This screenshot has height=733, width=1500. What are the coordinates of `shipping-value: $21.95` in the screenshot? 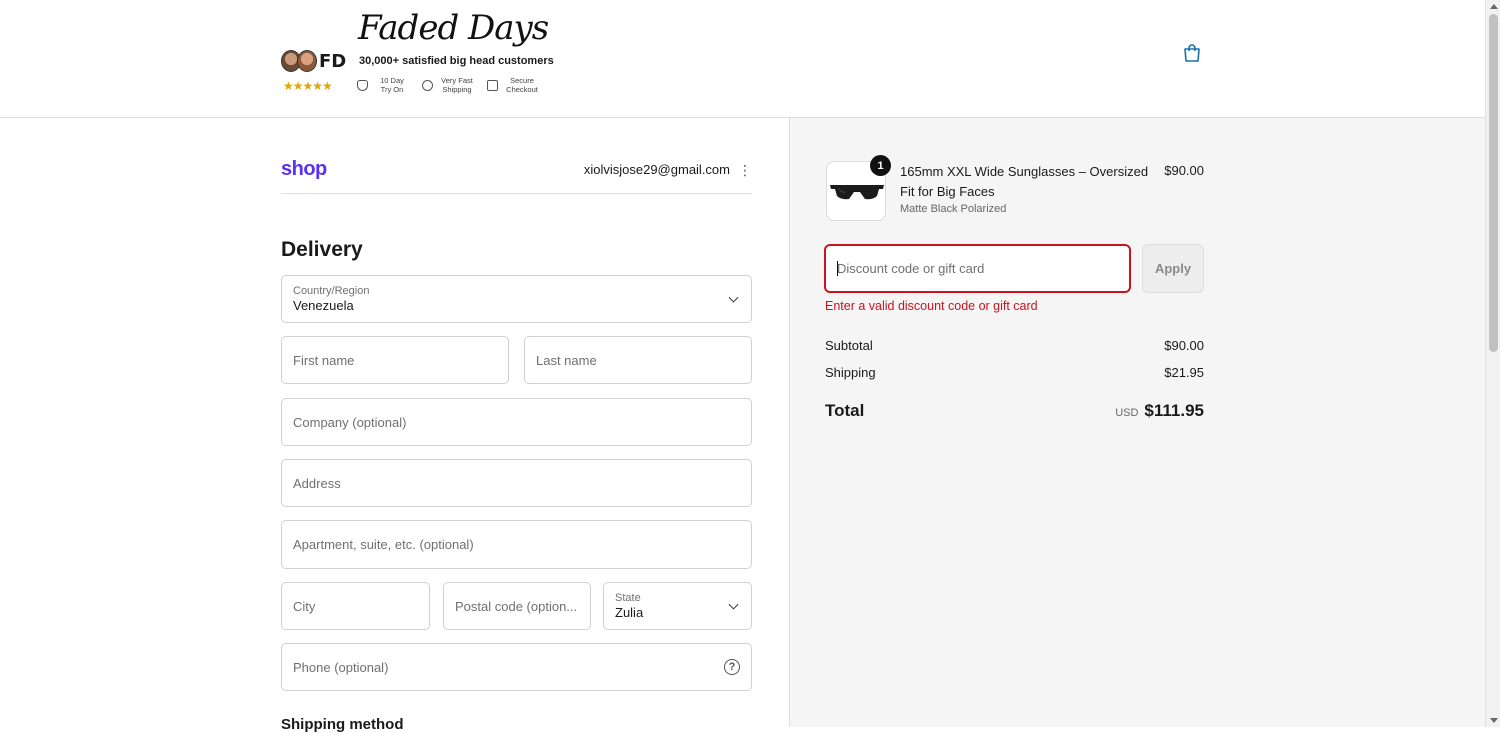 It's located at (1184, 372).